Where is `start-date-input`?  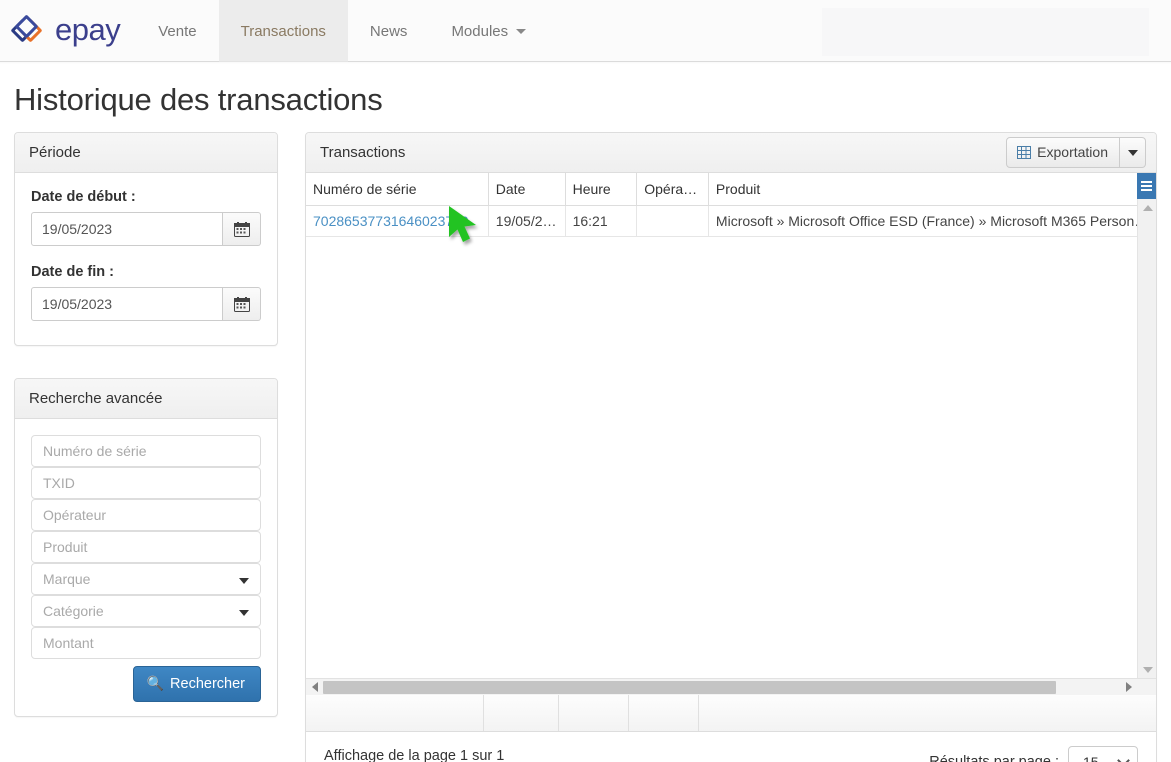
start-date-input is located at coordinates (127, 229).